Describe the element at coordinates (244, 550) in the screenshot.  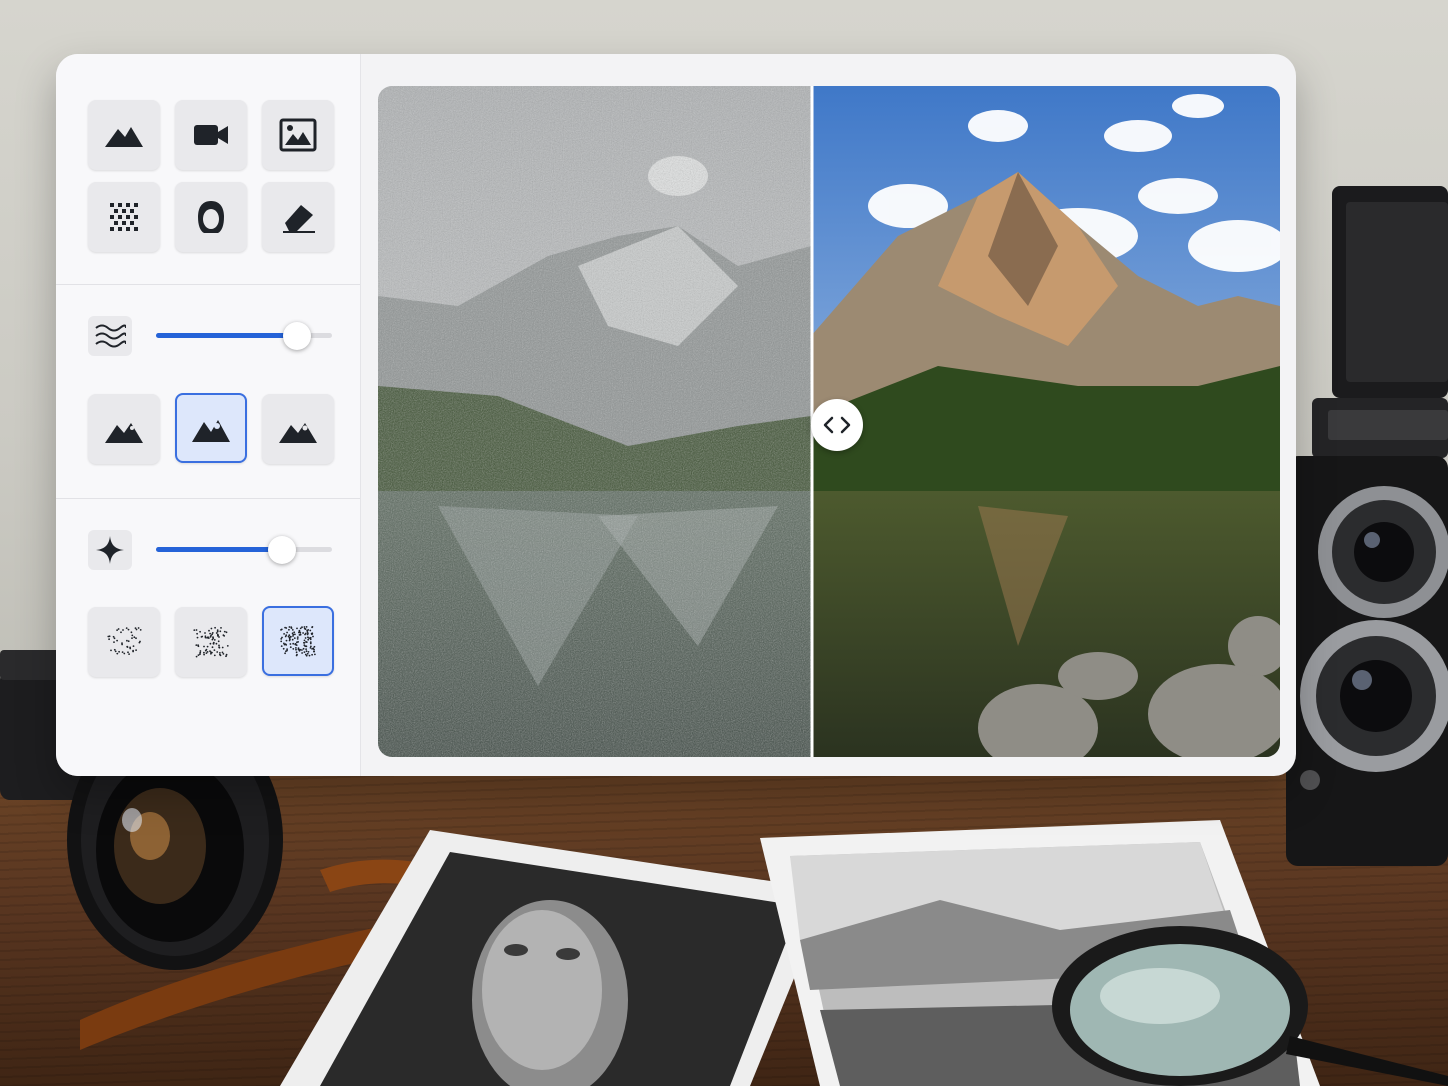
I see `grain-slider` at that location.